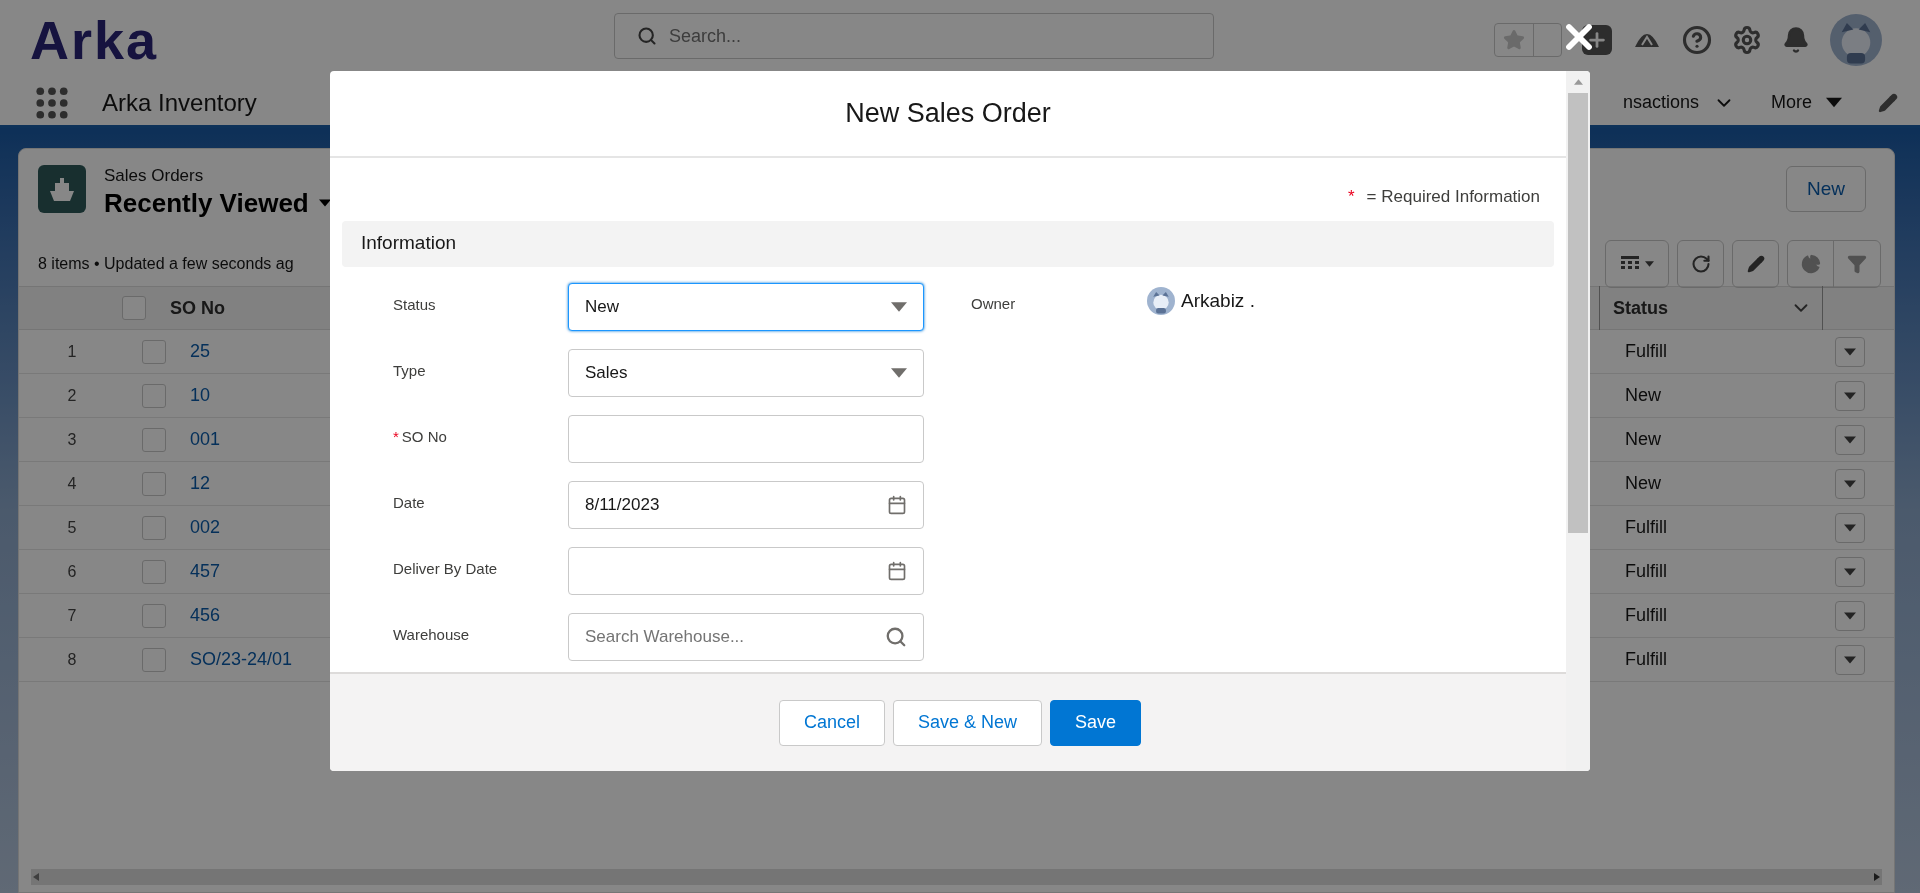  Describe the element at coordinates (72, 395) in the screenshot. I see `row-number: 2` at that location.